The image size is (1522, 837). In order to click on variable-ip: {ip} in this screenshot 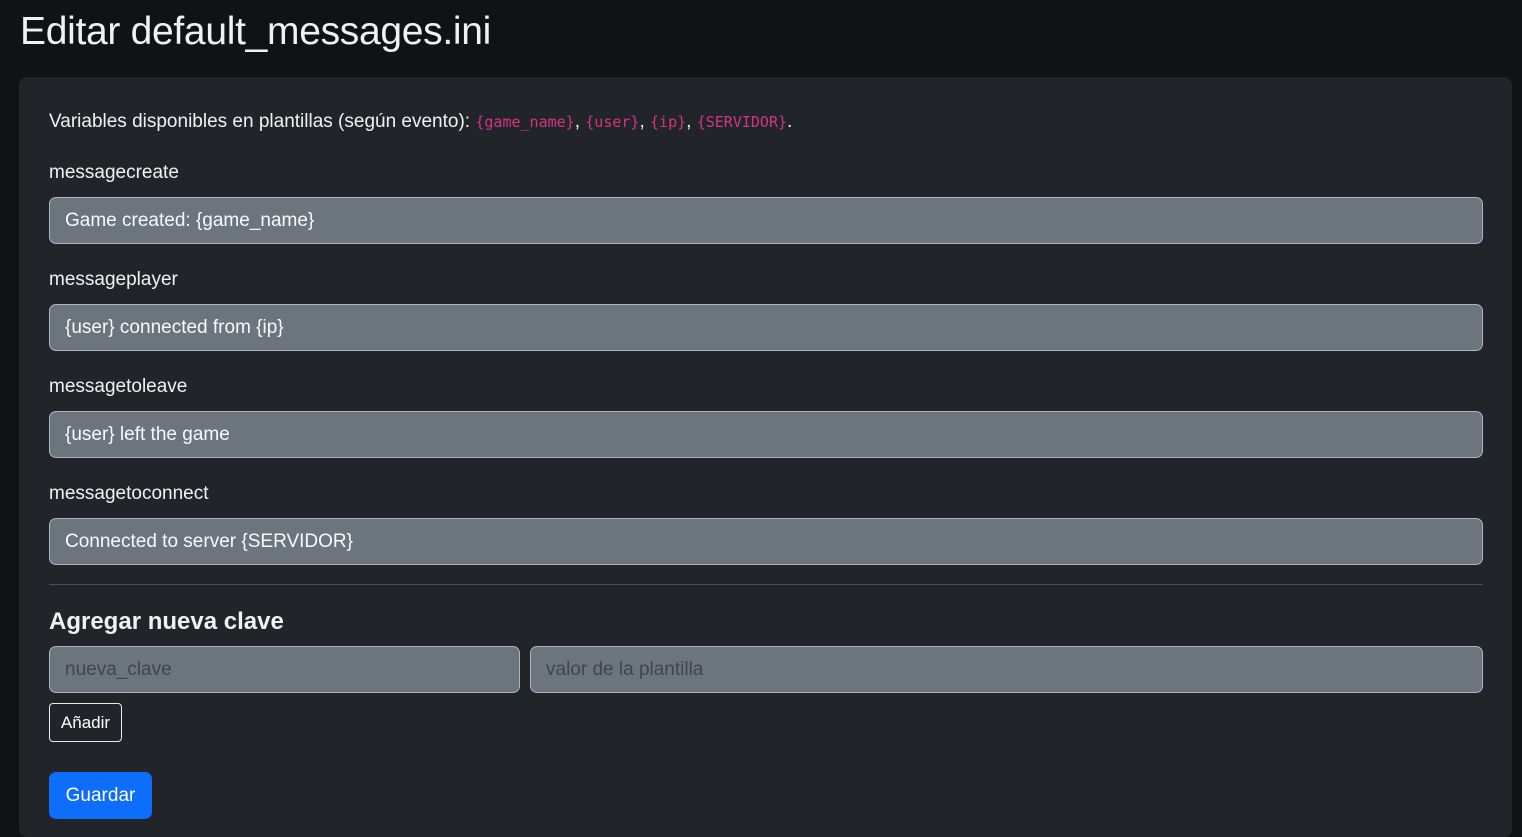, I will do `click(668, 122)`.